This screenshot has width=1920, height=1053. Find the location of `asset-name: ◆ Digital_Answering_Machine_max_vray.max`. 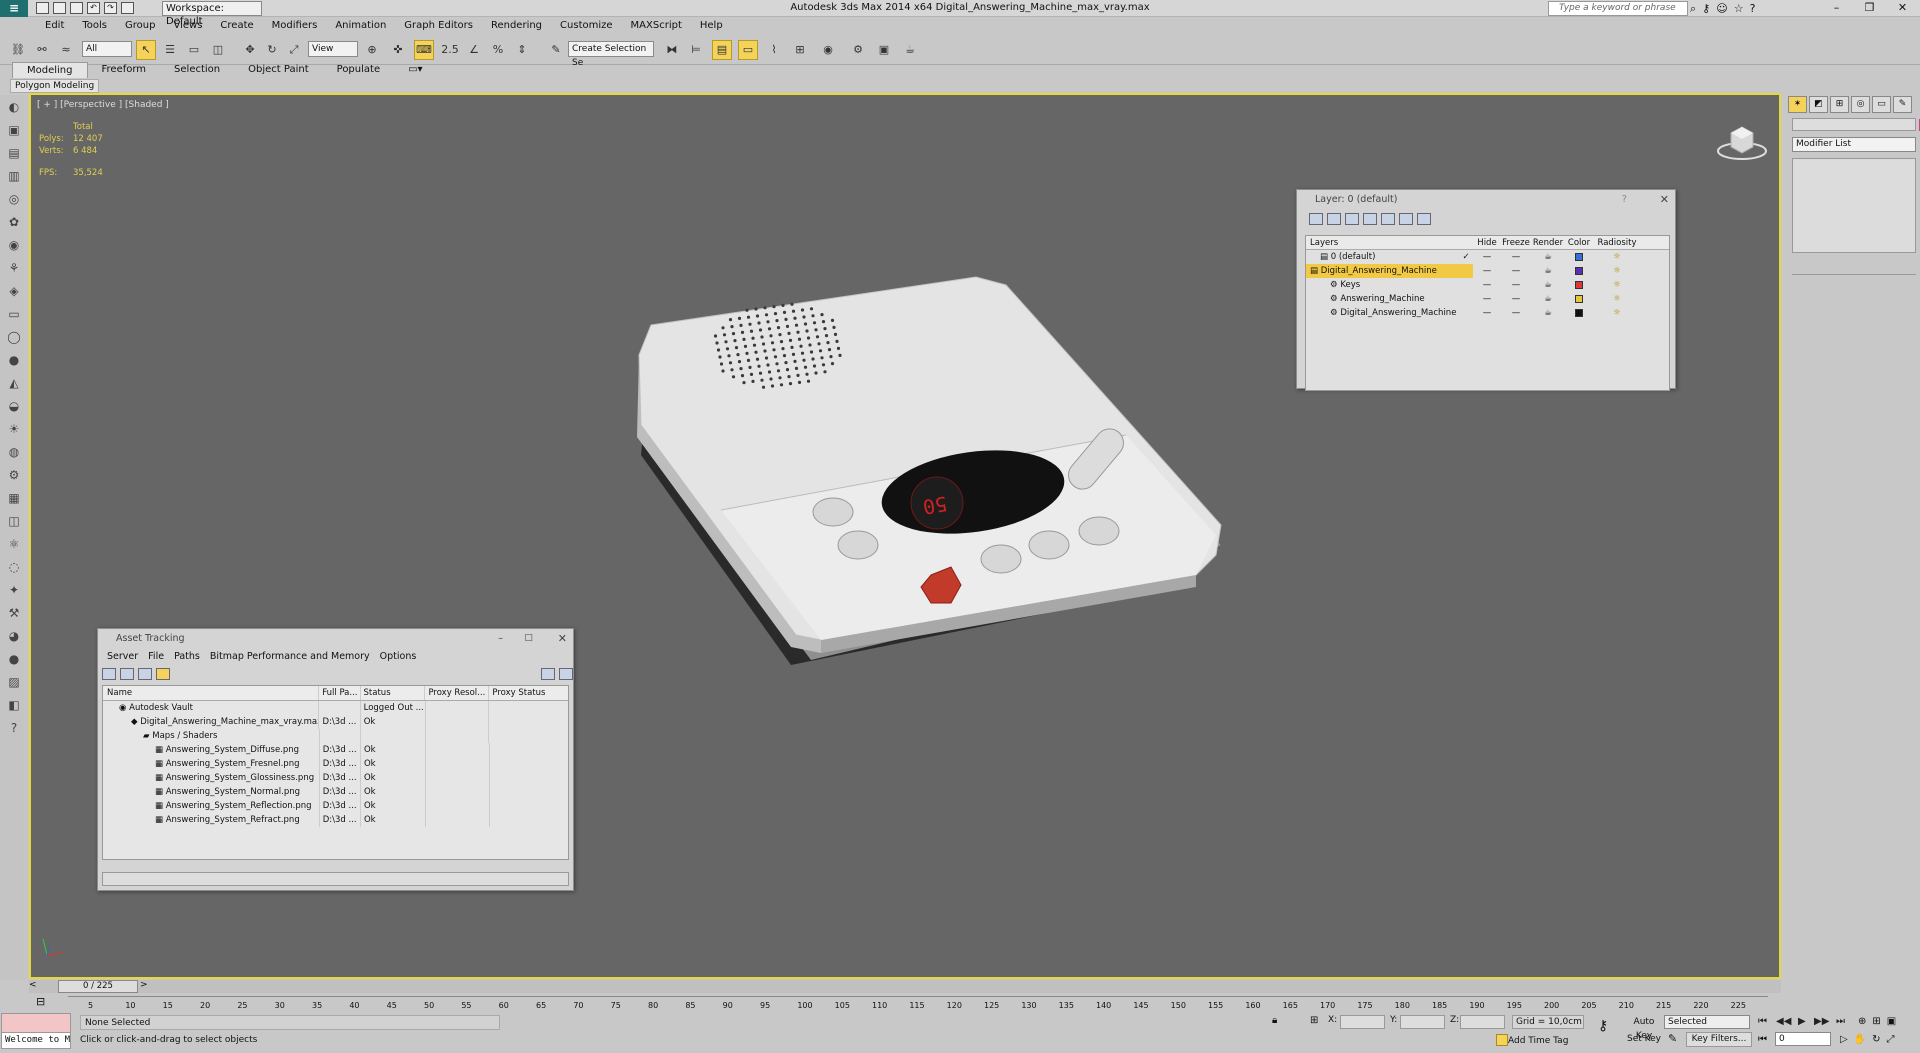

asset-name: ◆ Digital_Answering_Machine_max_vray.max is located at coordinates (211, 722).